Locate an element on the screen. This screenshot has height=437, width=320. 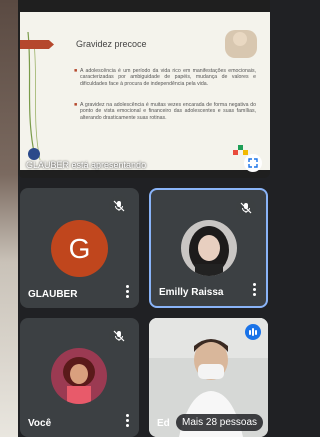
slide-accent-bar is located at coordinates (37, 44).